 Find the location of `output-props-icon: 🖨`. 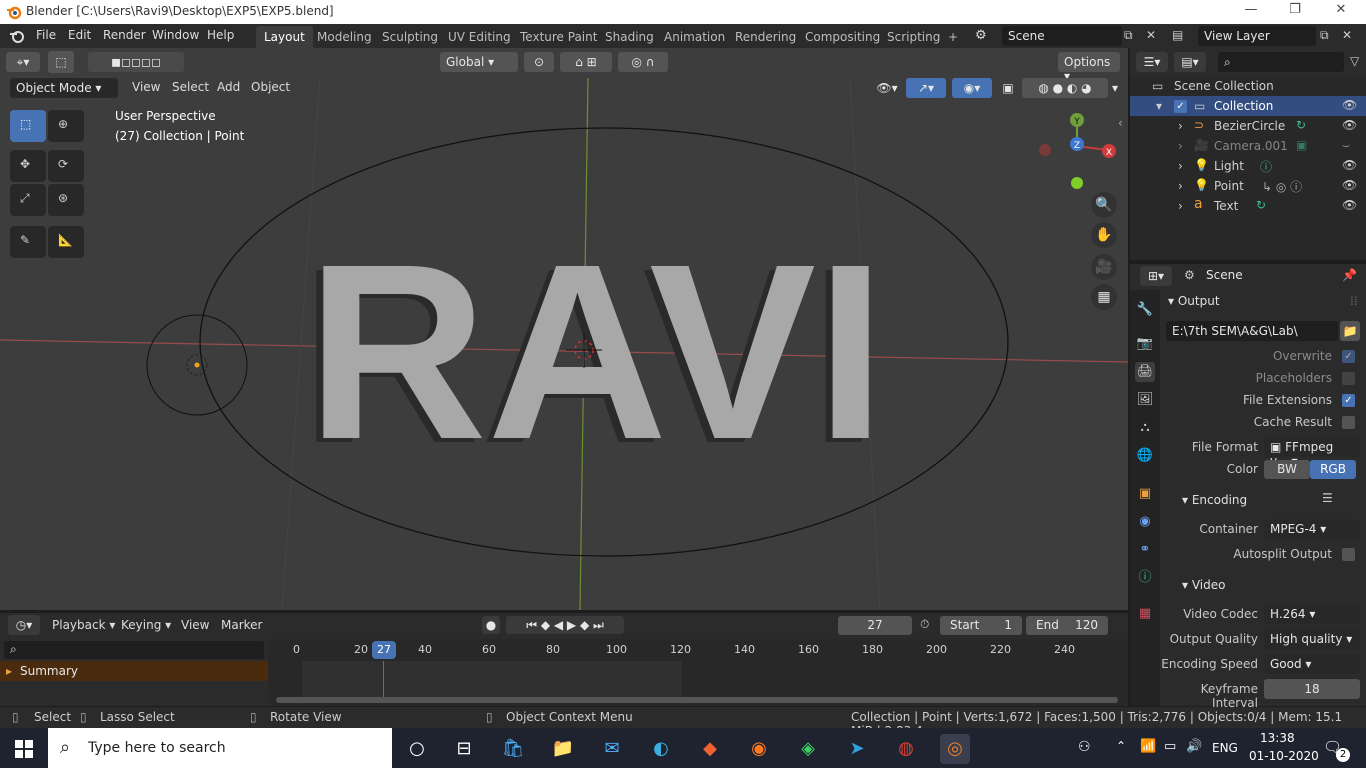

output-props-icon: 🖨 is located at coordinates (1145, 372).